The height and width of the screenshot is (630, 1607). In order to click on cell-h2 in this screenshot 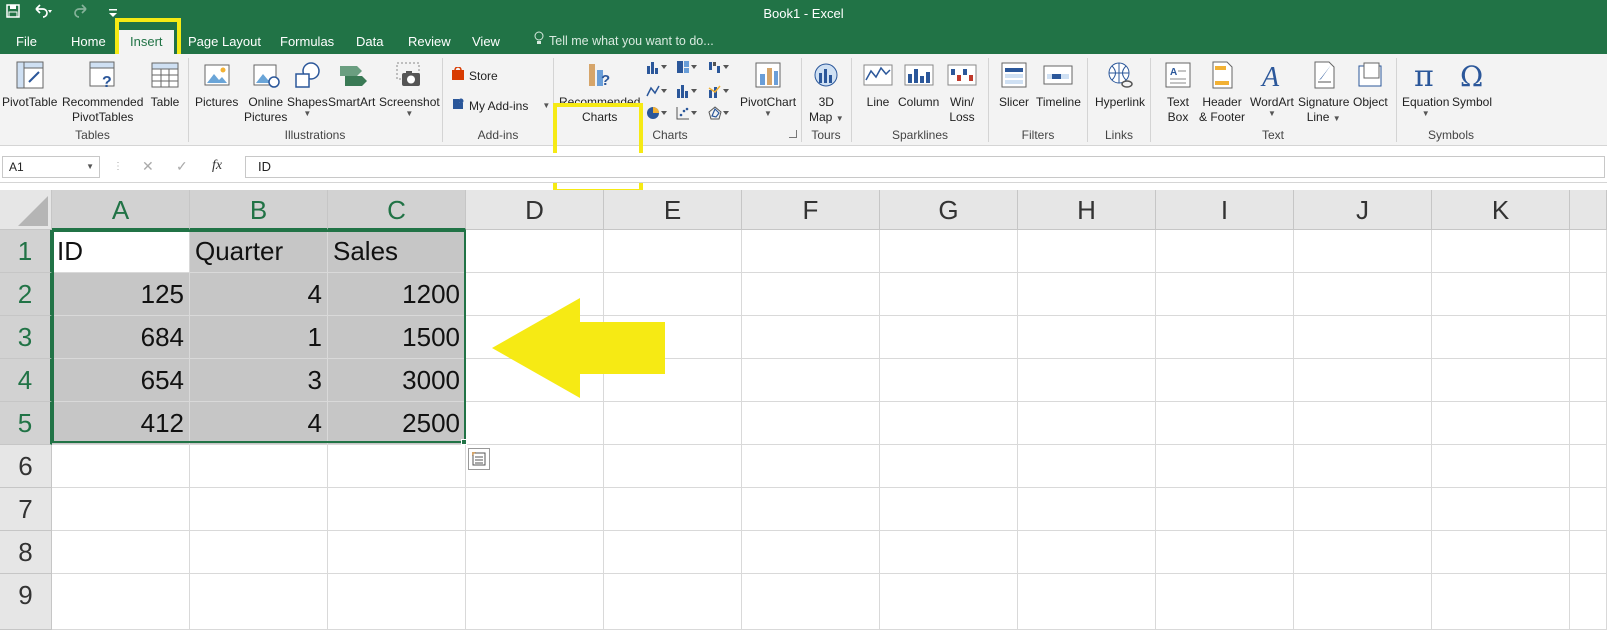, I will do `click(1087, 294)`.